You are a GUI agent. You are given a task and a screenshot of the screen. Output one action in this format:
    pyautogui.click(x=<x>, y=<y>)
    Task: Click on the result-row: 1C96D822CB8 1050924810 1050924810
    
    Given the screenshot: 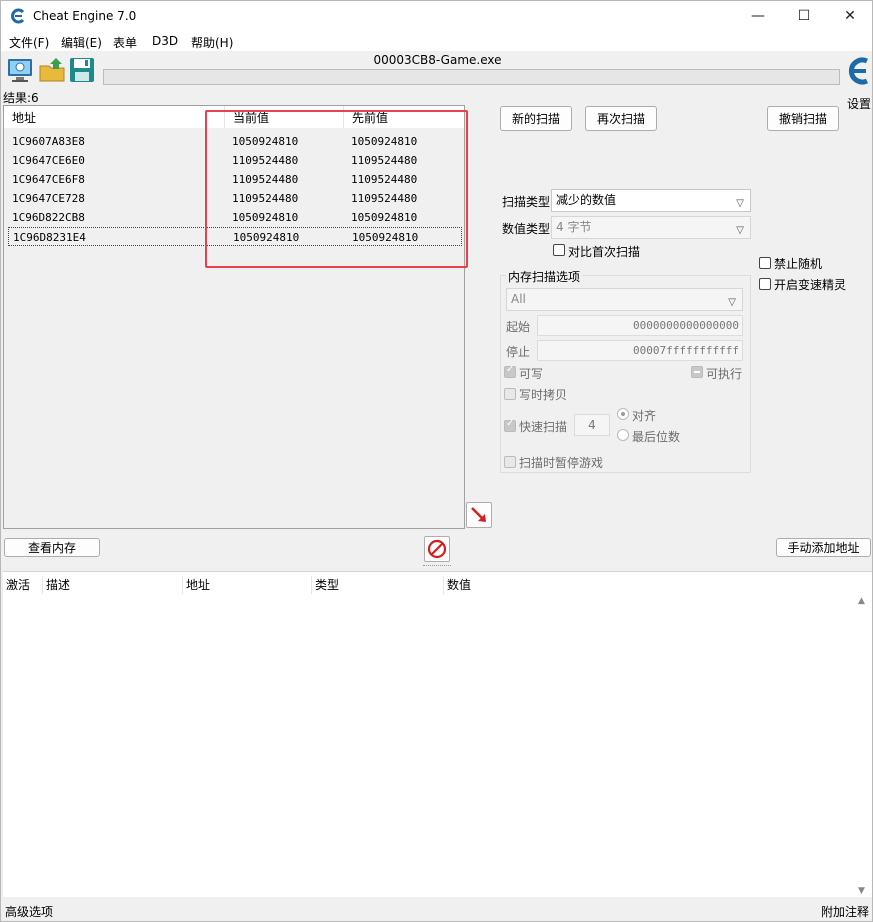 What is the action you would take?
    pyautogui.click(x=234, y=217)
    